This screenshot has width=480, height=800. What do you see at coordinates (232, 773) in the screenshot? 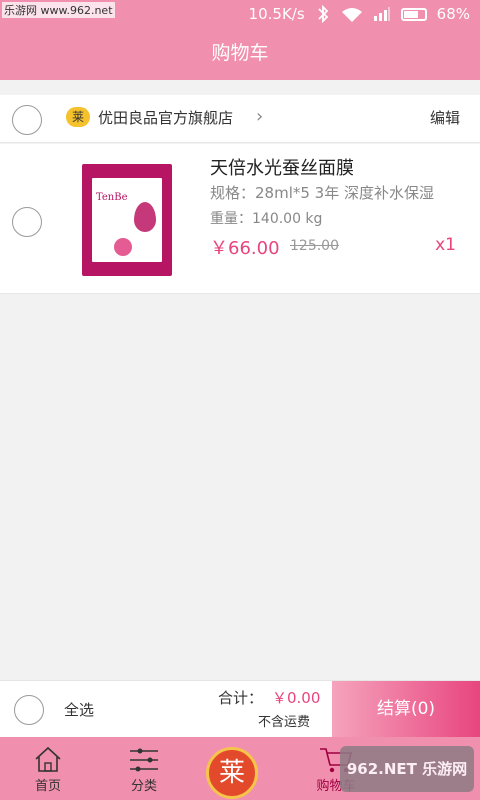
I see `center-logo-button: 莱` at bounding box center [232, 773].